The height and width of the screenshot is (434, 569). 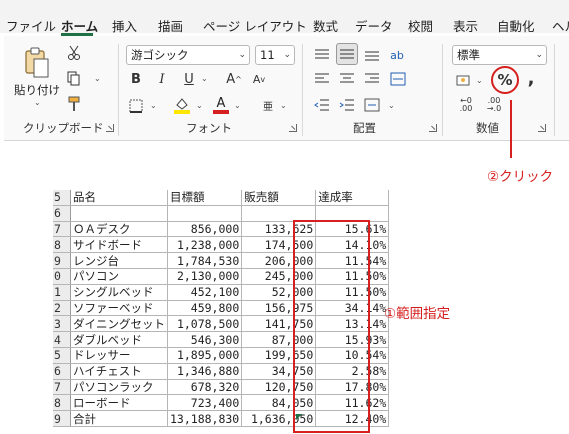 What do you see at coordinates (234, 79) in the screenshot?
I see `increase-font-size-icon: A ^` at bounding box center [234, 79].